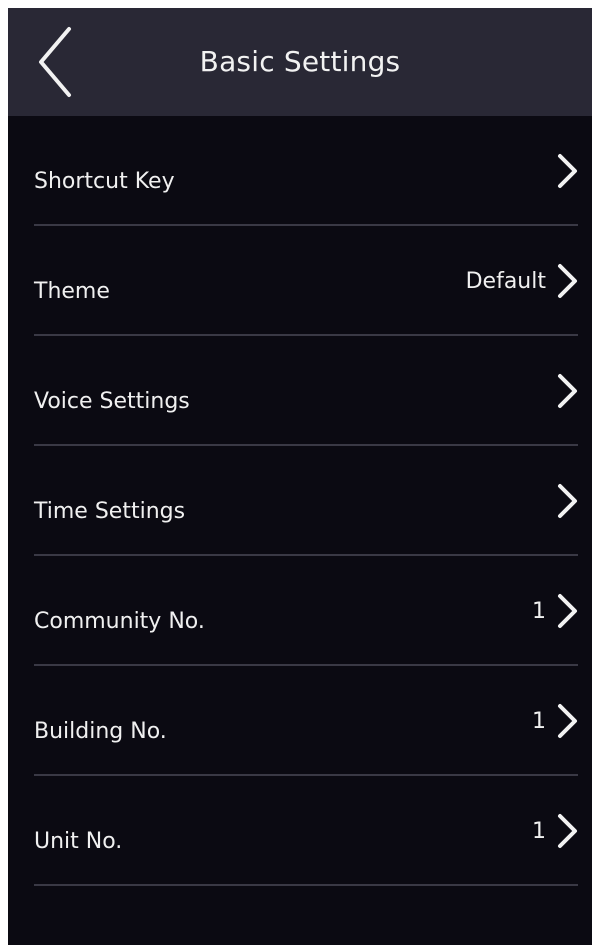 The image size is (600, 945). Describe the element at coordinates (300, 721) in the screenshot. I see `setting-row-building-no: Building No. 1` at that location.